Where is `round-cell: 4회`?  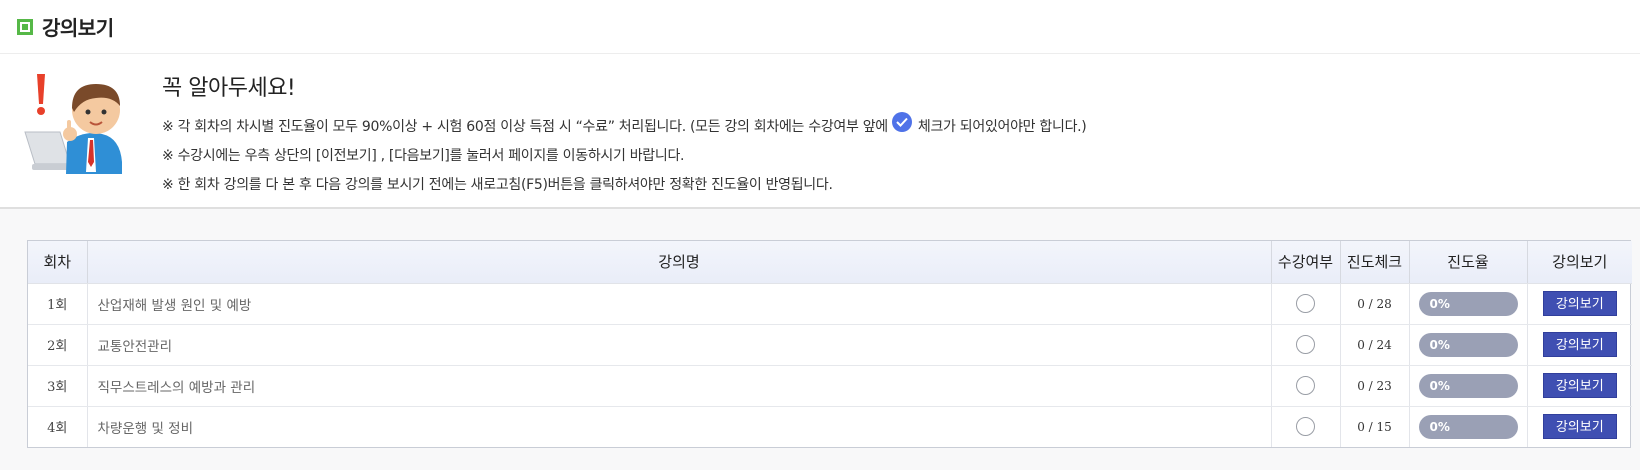
round-cell: 4회 is located at coordinates (58, 426).